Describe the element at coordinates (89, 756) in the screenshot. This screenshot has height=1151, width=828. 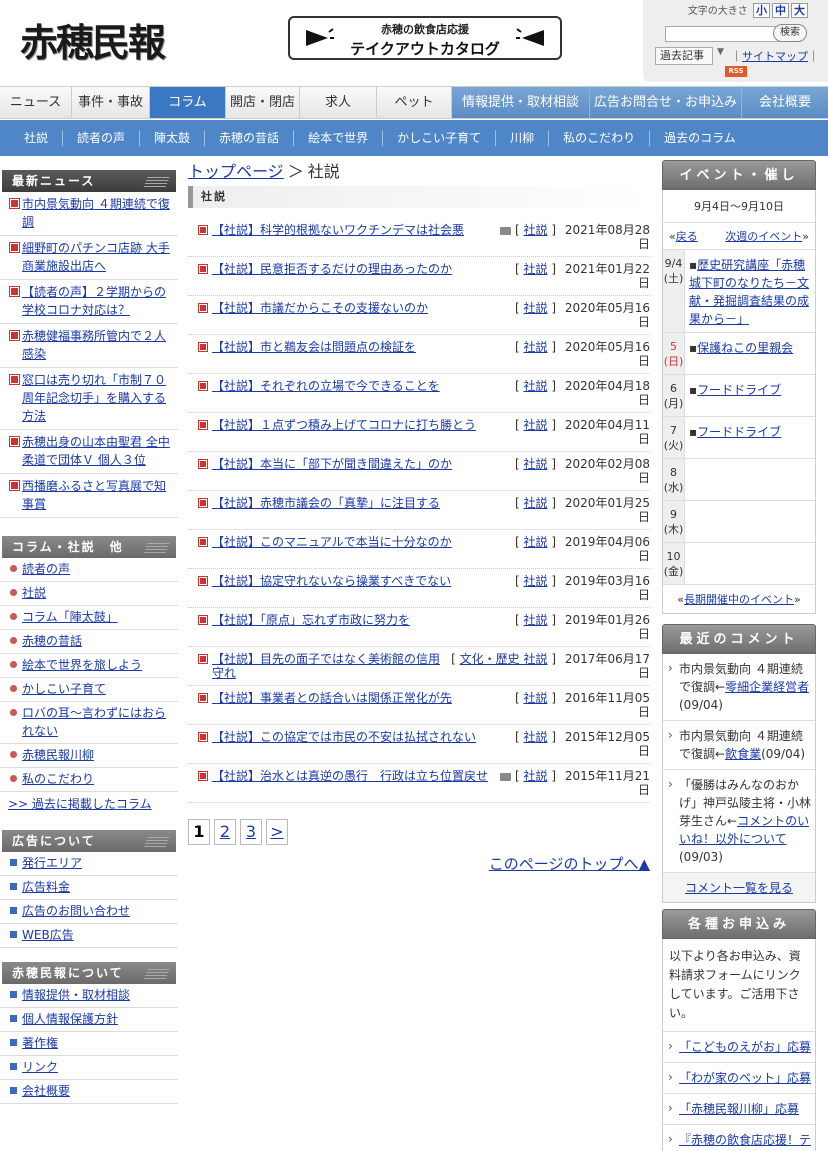
I see `list-item: 赤穂民報川柳` at that location.